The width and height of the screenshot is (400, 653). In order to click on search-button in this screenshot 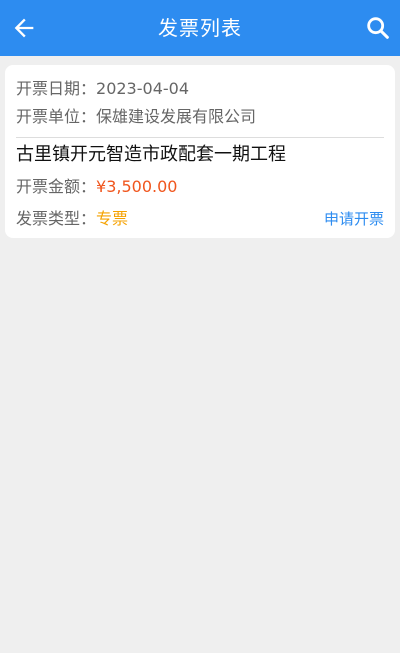, I will do `click(378, 28)`.